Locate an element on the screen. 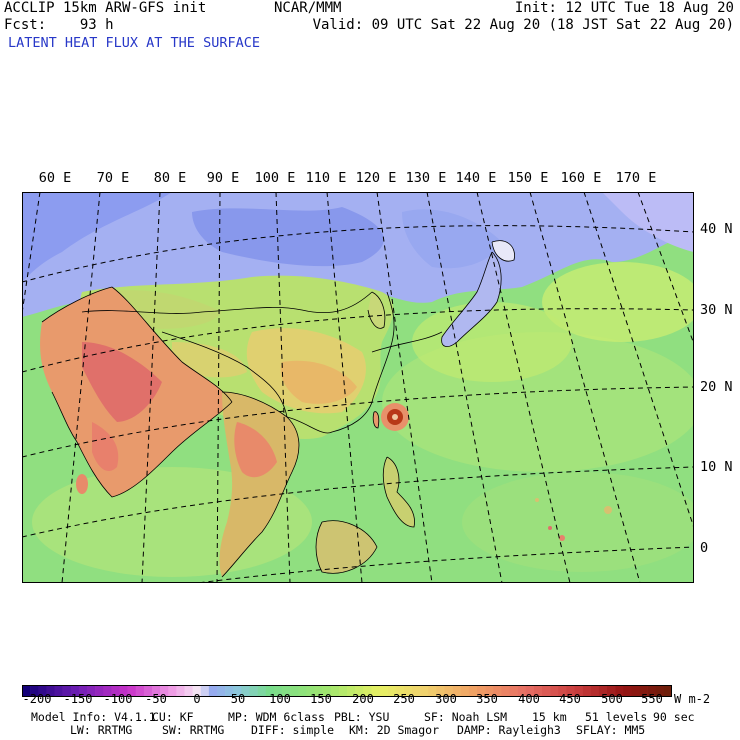 This screenshot has width=740, height=740. forecast-label: Fcst: is located at coordinates (25, 25).